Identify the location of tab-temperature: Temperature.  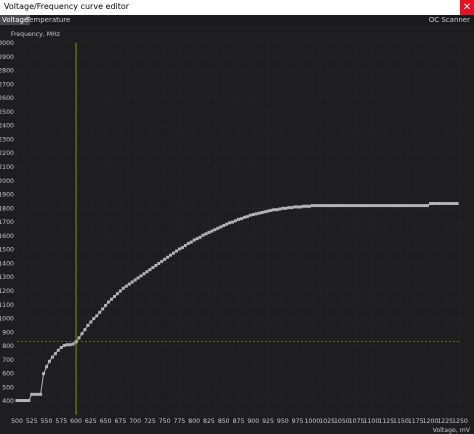
(48, 20).